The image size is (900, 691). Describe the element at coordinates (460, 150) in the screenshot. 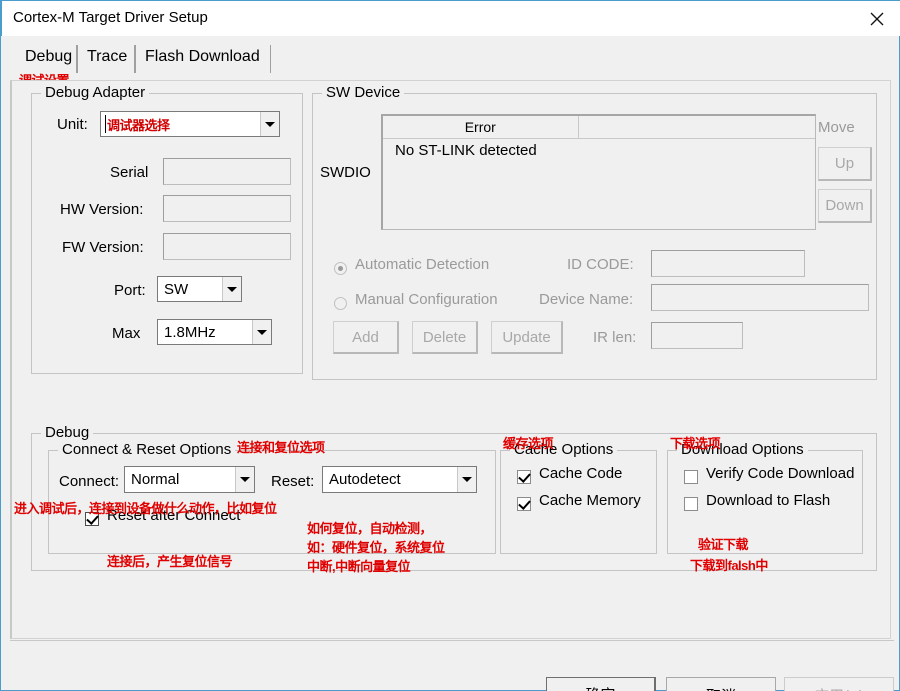

I see `table-row: No ST-LINK detected` at that location.